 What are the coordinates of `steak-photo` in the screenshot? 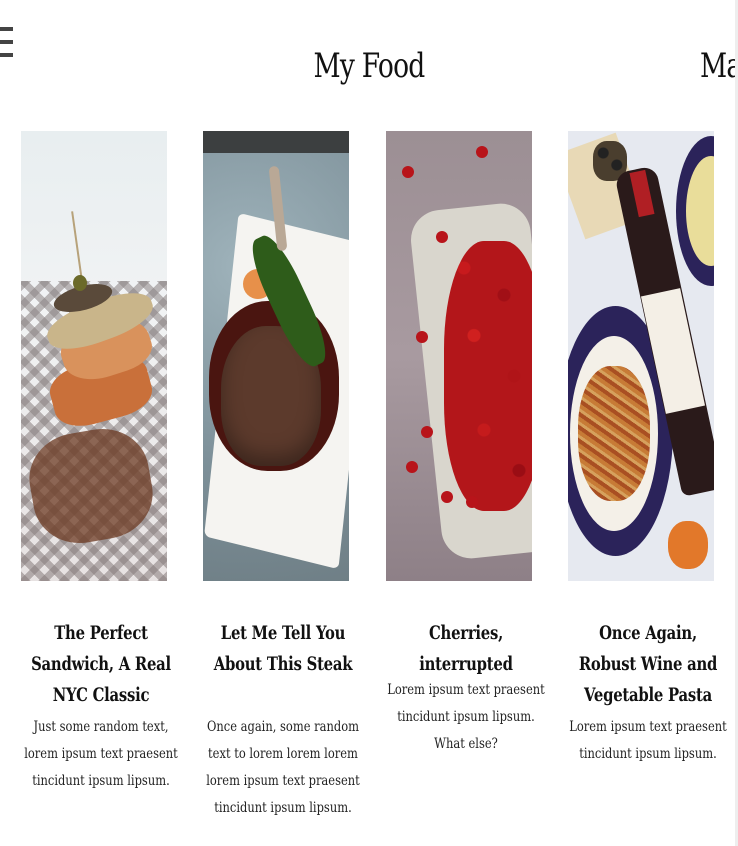 It's located at (276, 356).